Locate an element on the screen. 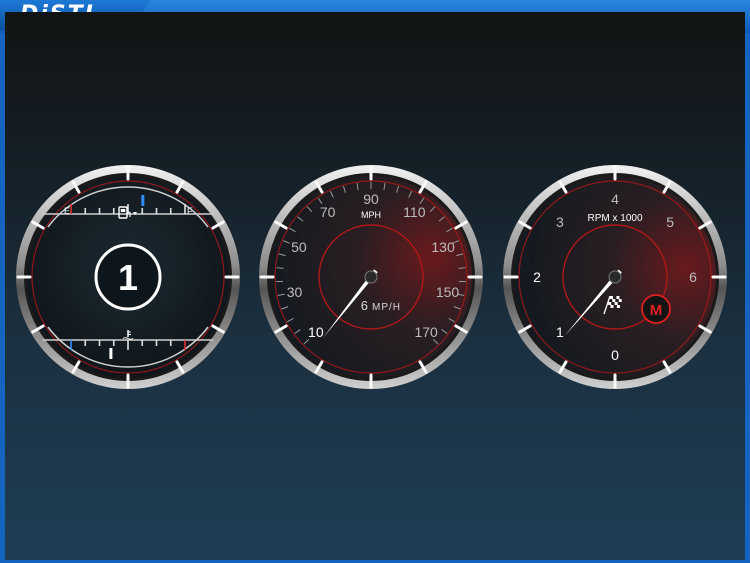 Image resolution: width=750 pixels, height=563 pixels. speed-tick-label: 170 is located at coordinates (426, 332).